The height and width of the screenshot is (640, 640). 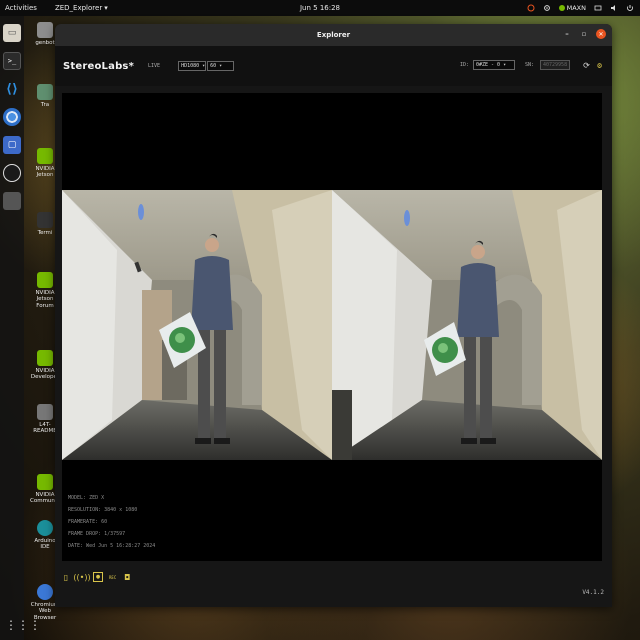 I want to click on camera-id-select: 0#ZE - 0 ▾, so click(x=493, y=65).